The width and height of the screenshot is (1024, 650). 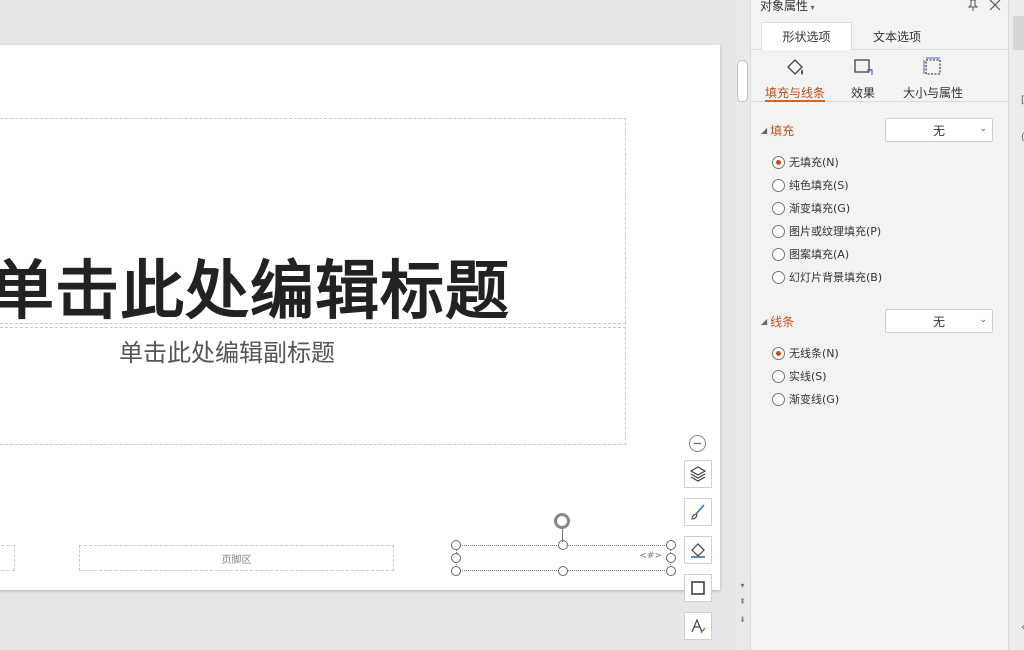 I want to click on tab-text-options: 文本选项, so click(x=897, y=36).